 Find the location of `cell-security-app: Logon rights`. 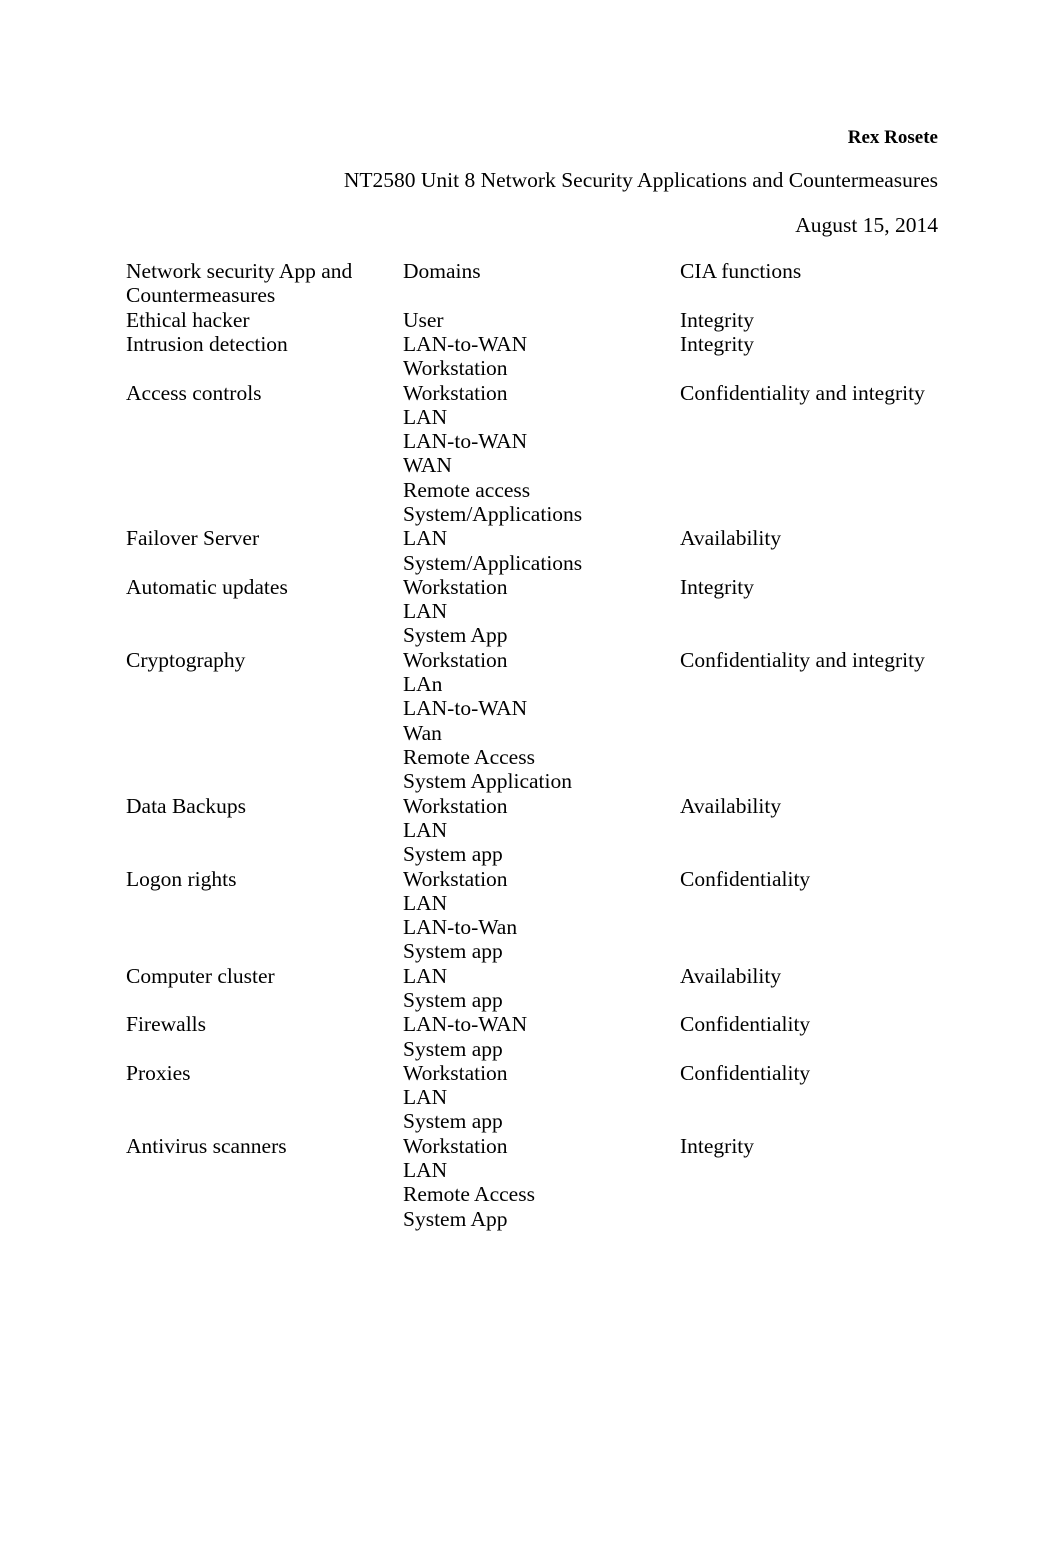

cell-security-app: Logon rights is located at coordinates (181, 878).